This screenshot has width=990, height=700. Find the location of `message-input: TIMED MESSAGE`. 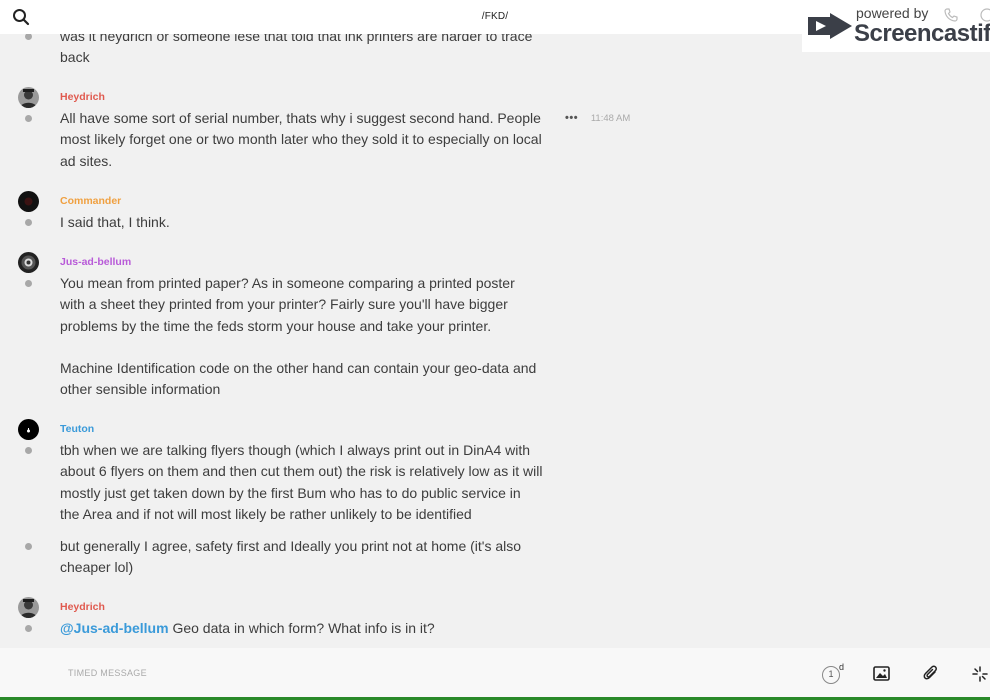

message-input: TIMED MESSAGE is located at coordinates (107, 673).